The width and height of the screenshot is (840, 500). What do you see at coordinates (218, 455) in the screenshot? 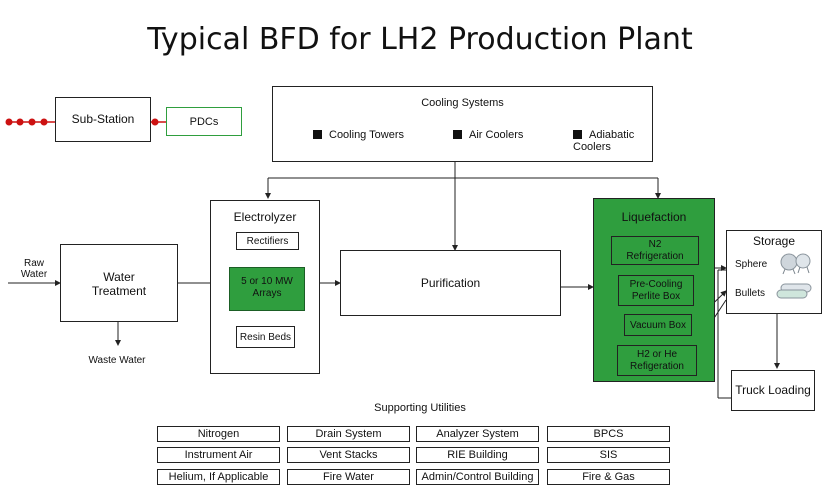
I see `utility-cell: Instrument Air` at bounding box center [218, 455].